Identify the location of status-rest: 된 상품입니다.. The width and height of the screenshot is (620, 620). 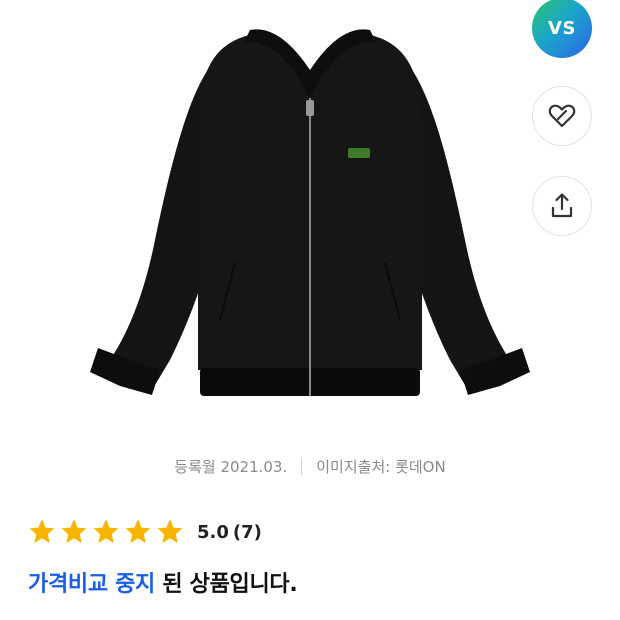
(226, 584).